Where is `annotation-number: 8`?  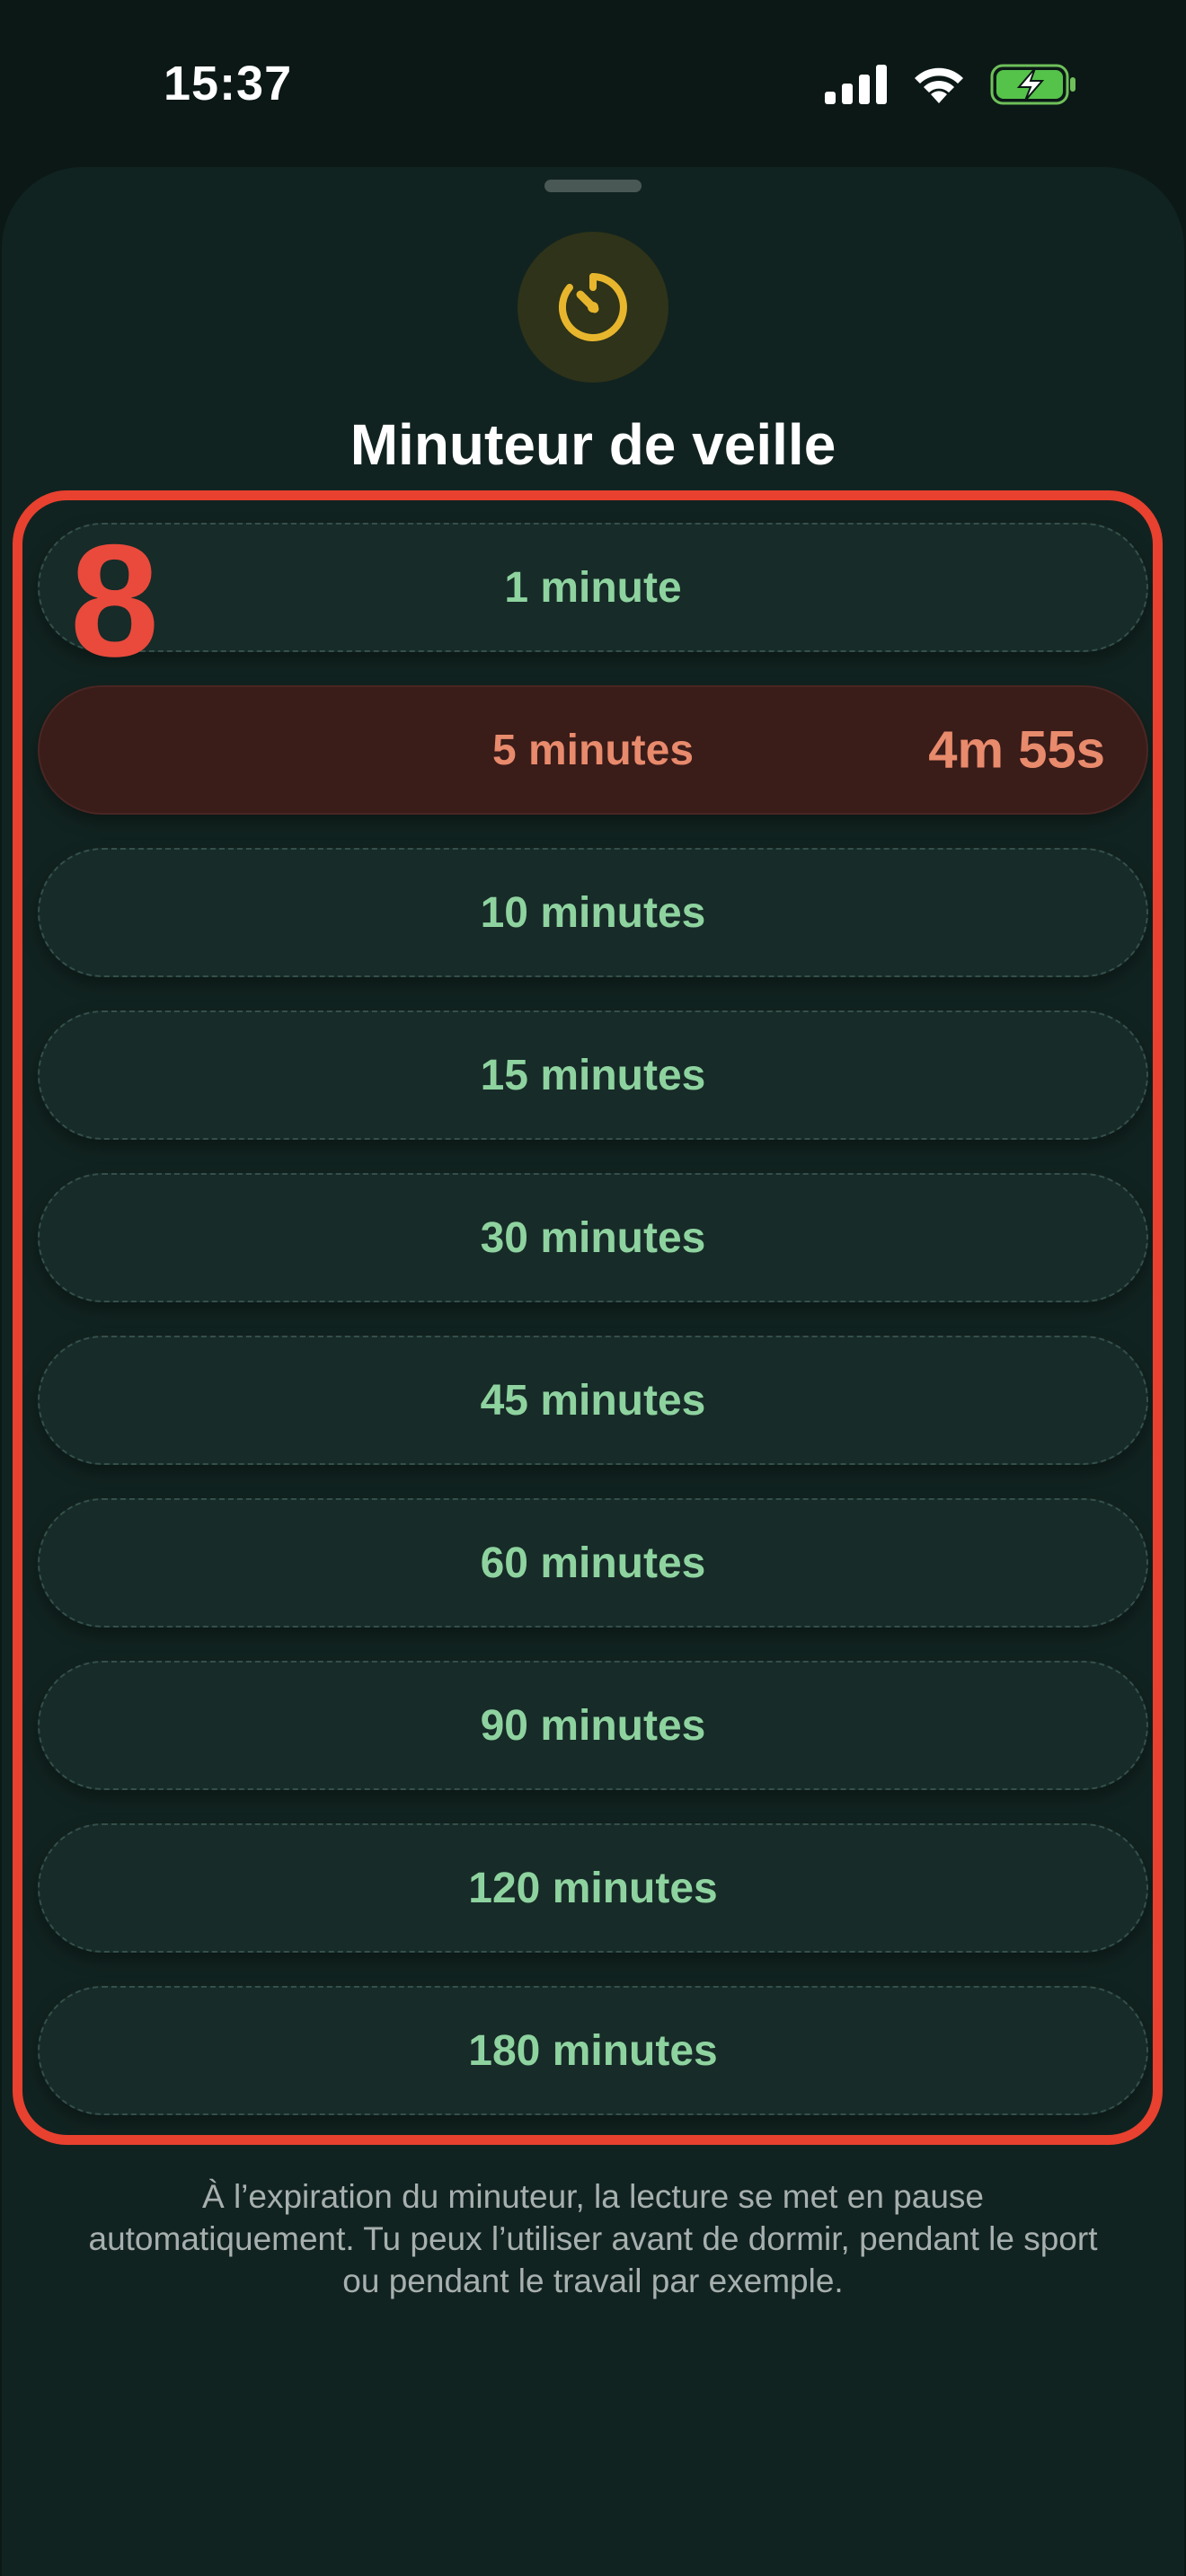 annotation-number: 8 is located at coordinates (114, 600).